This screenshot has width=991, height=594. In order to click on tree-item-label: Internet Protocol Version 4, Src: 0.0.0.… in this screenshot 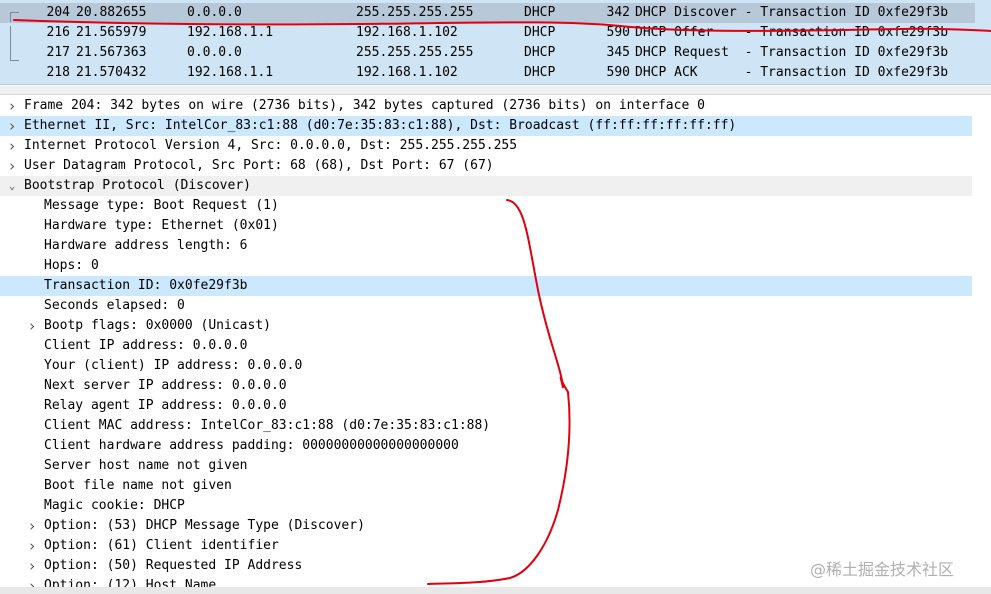, I will do `click(271, 145)`.